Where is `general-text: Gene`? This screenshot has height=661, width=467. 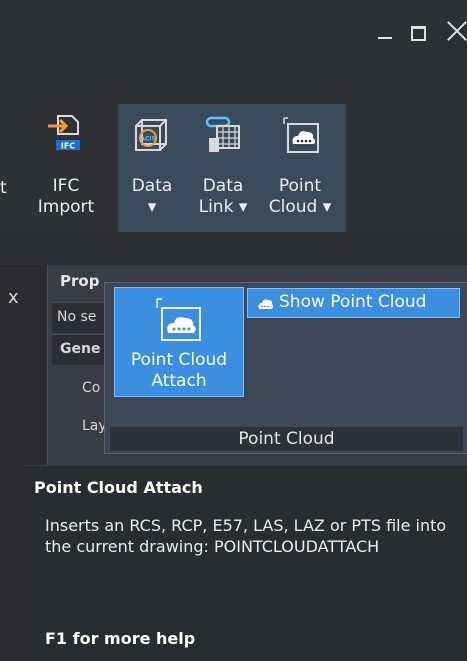 general-text: Gene is located at coordinates (80, 349).